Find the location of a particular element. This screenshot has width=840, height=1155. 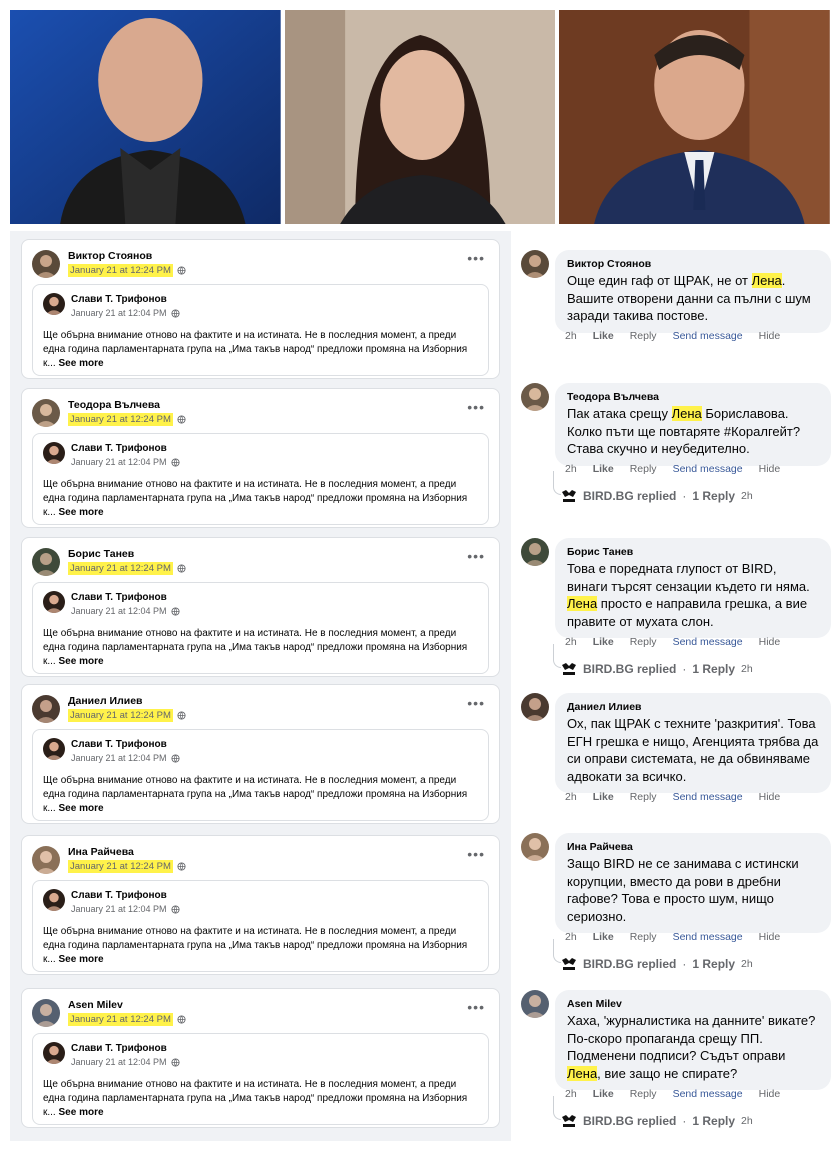

post-author: Виктор Стоянов is located at coordinates (110, 256).